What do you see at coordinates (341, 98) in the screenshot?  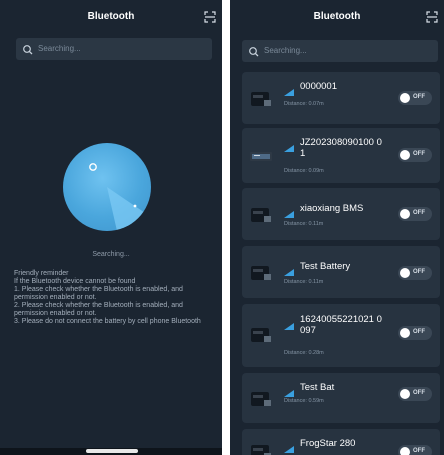 I see `device-card: 0000001 Distance: 0.07m OFF` at bounding box center [341, 98].